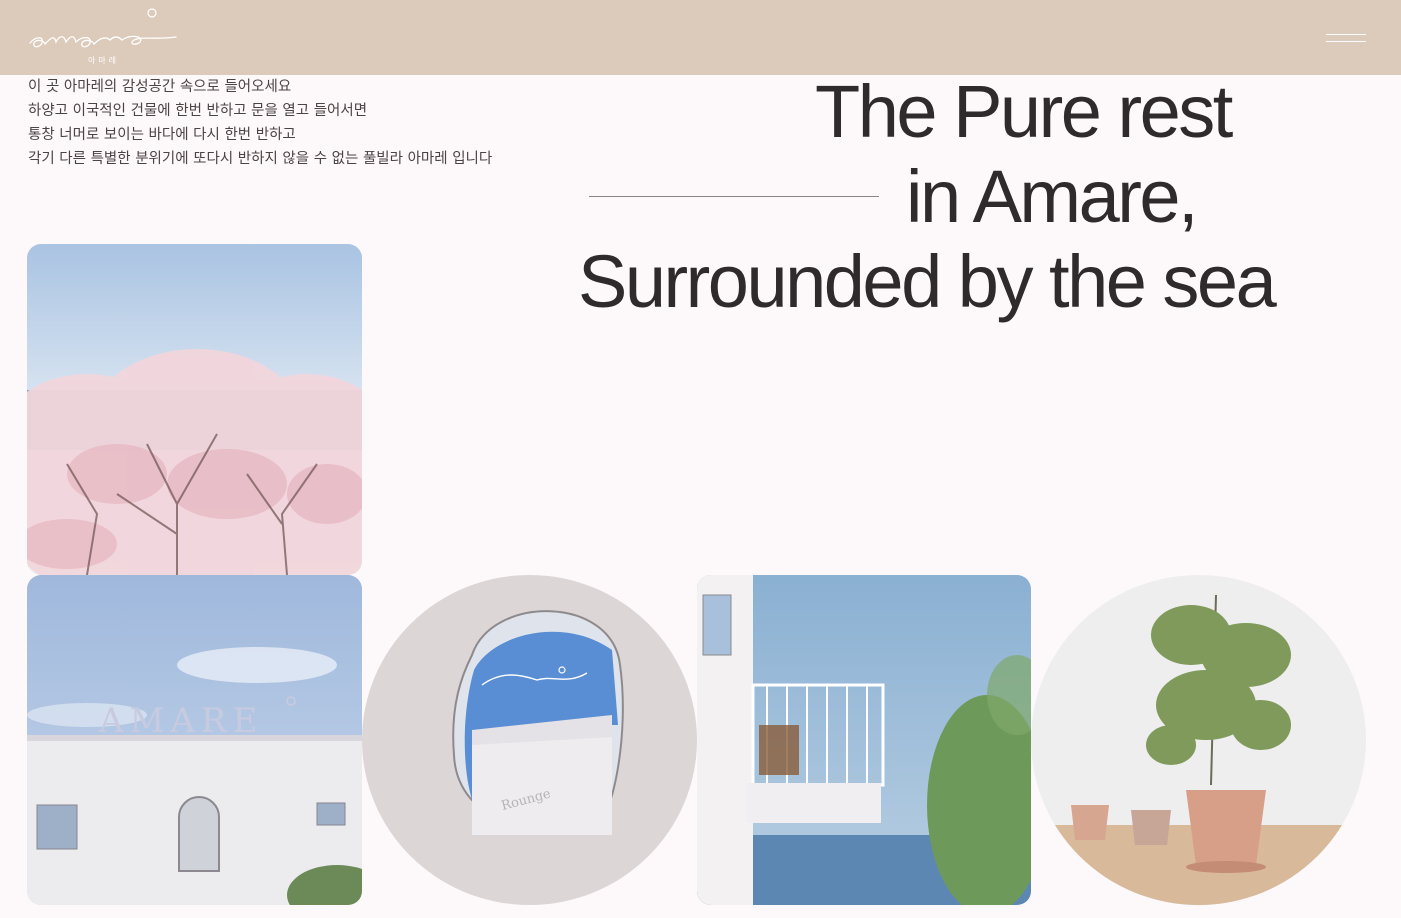 The width and height of the screenshot is (1401, 918). Describe the element at coordinates (1024, 111) in the screenshot. I see `headline-line-1: The Pure rest` at that location.